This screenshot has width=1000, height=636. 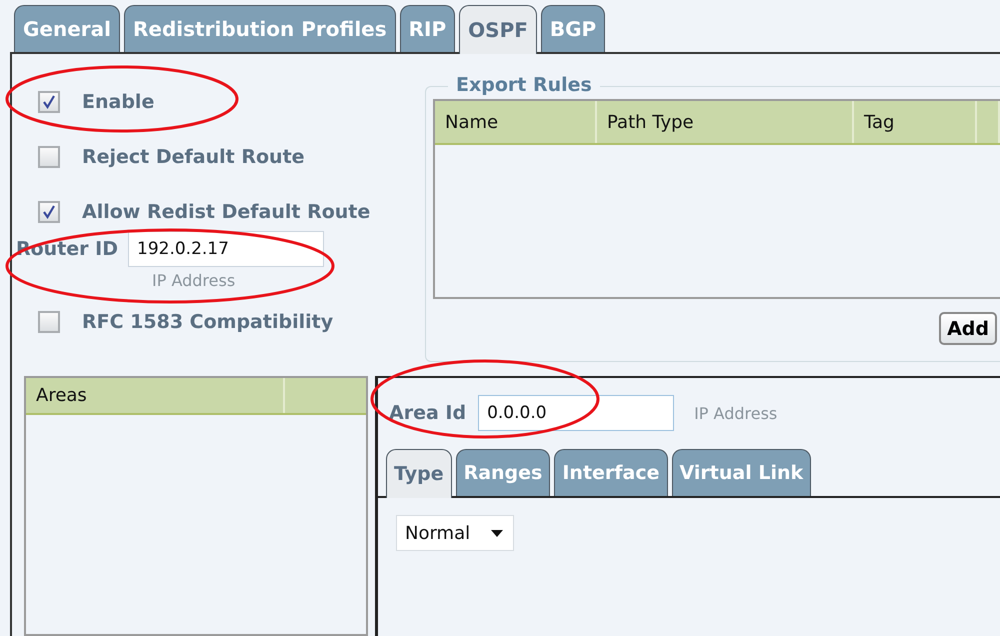 I want to click on type-dropdown: Normal, so click(x=455, y=533).